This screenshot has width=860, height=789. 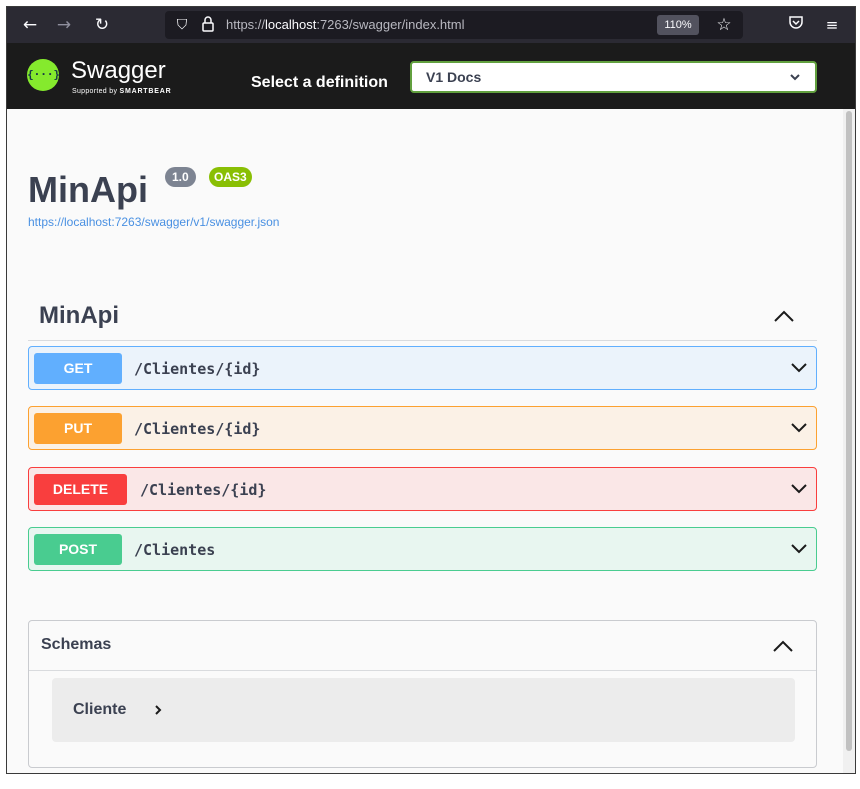 I want to click on oas-badge: OAS3, so click(x=230, y=177).